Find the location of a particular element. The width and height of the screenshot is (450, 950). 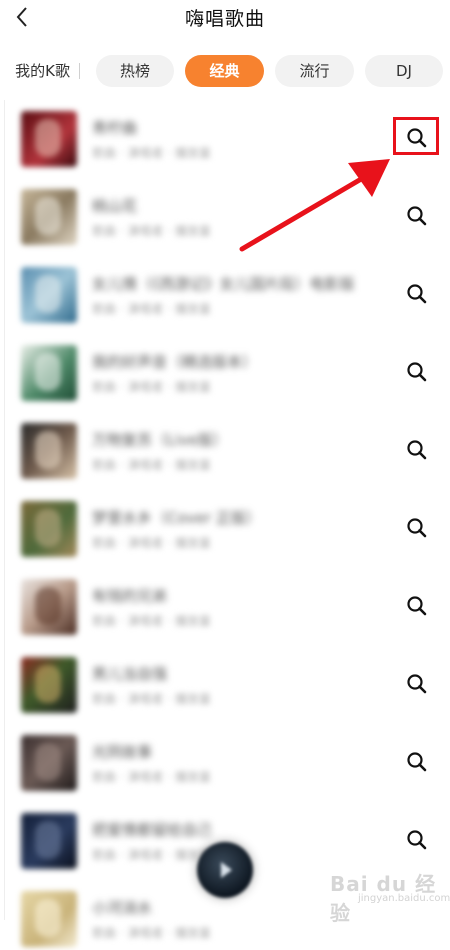

list-item: 有钱的兄弟 歌曲 · 演唱者 · 播放量 is located at coordinates (225, 603).